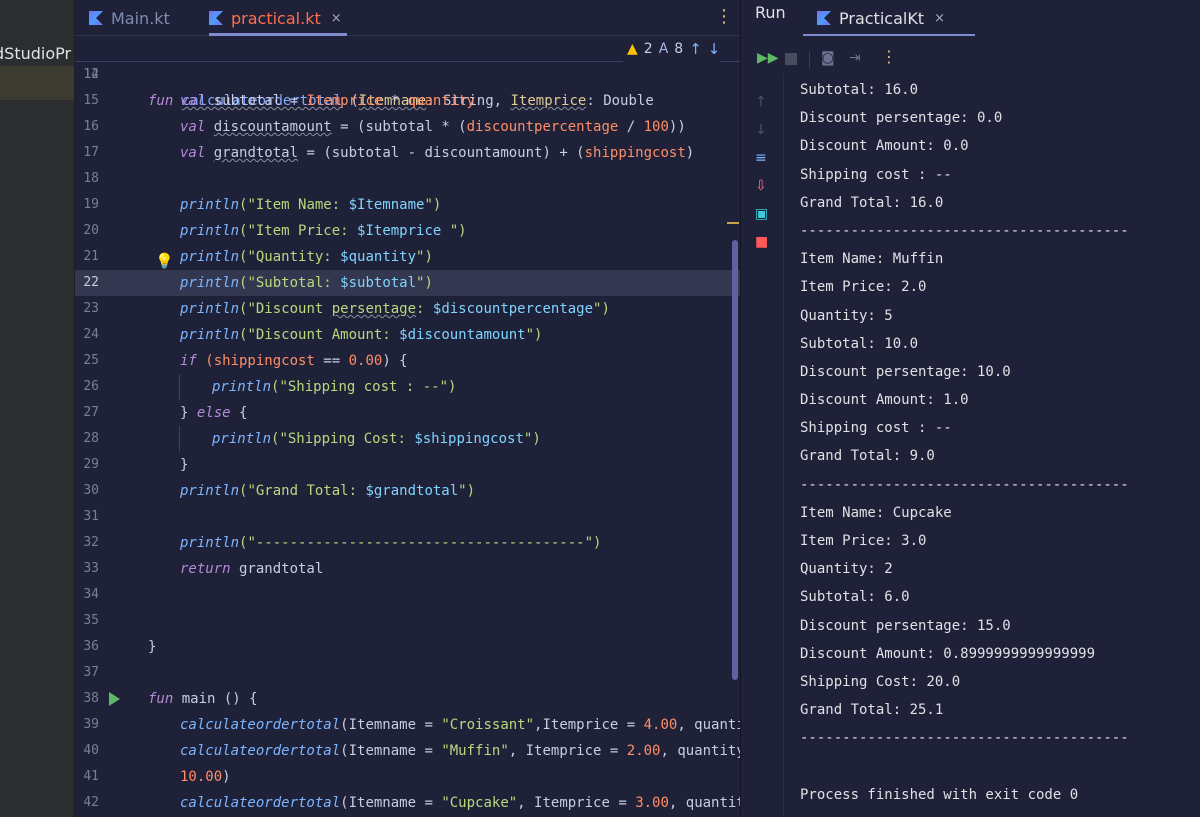 The width and height of the screenshot is (1200, 817). Describe the element at coordinates (407, 673) in the screenshot. I see `code-line: 37` at that location.